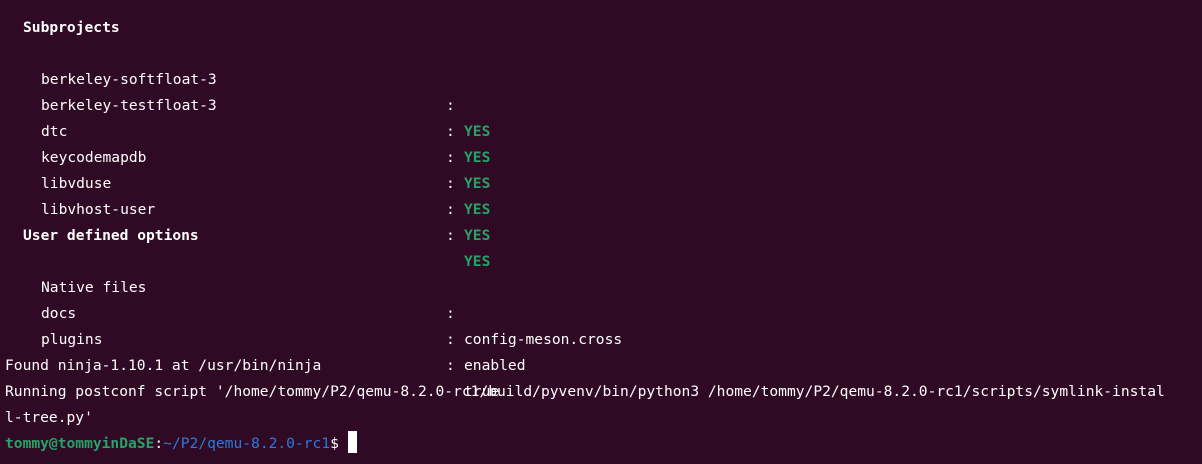 The width and height of the screenshot is (1202, 464). What do you see at coordinates (163, 365) in the screenshot?
I see `found-ninja-line: Found ninja-1.10.1 at /usr/bin/ninja` at bounding box center [163, 365].